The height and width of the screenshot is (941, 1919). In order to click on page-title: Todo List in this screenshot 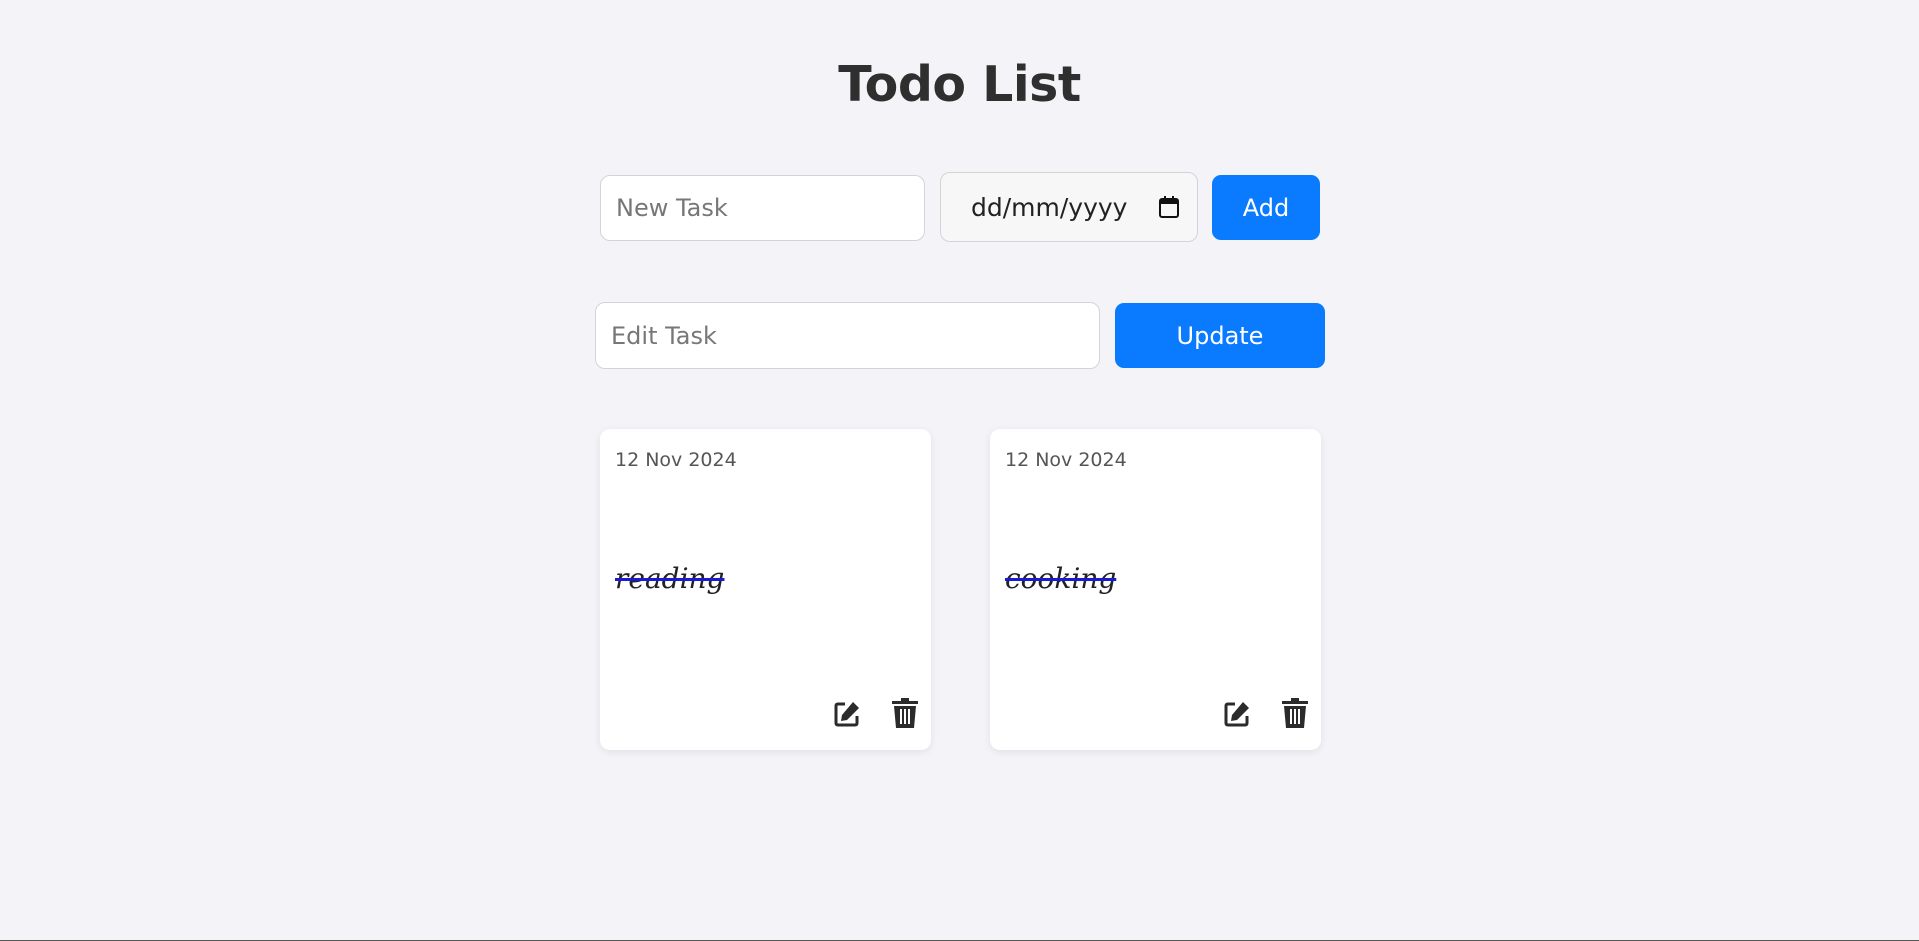, I will do `click(959, 84)`.